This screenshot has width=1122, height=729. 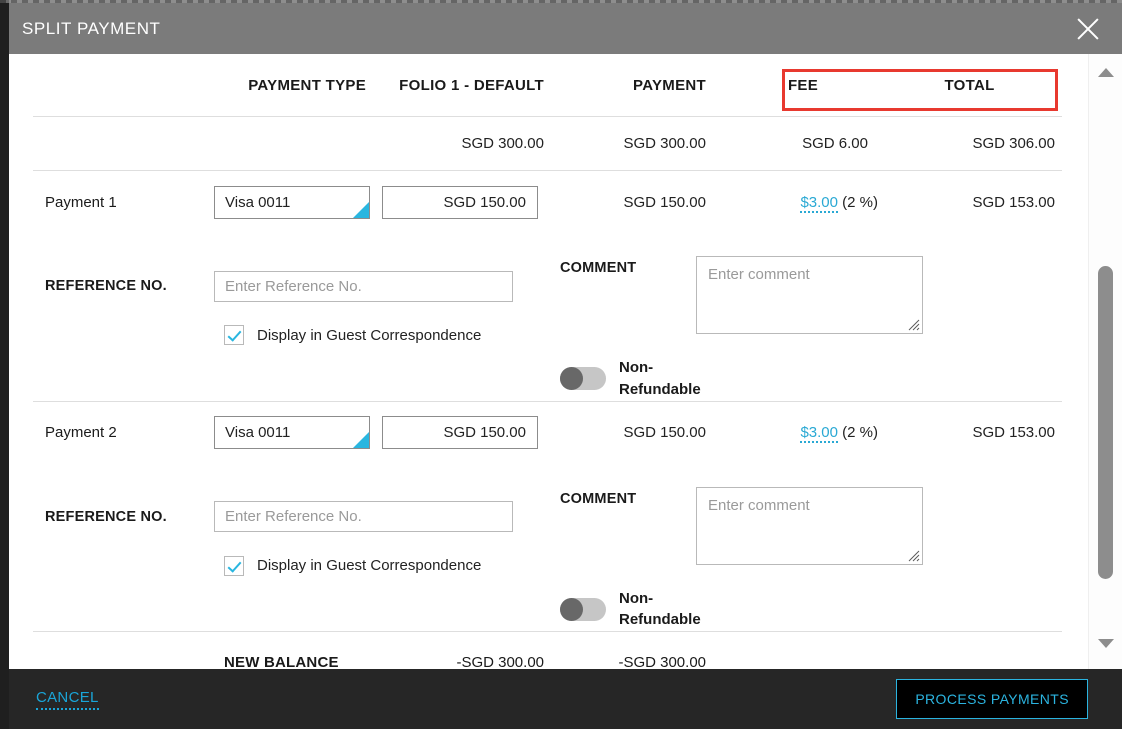 What do you see at coordinates (835, 143) in the screenshot?
I see `totals-fee: SGD 6.00` at bounding box center [835, 143].